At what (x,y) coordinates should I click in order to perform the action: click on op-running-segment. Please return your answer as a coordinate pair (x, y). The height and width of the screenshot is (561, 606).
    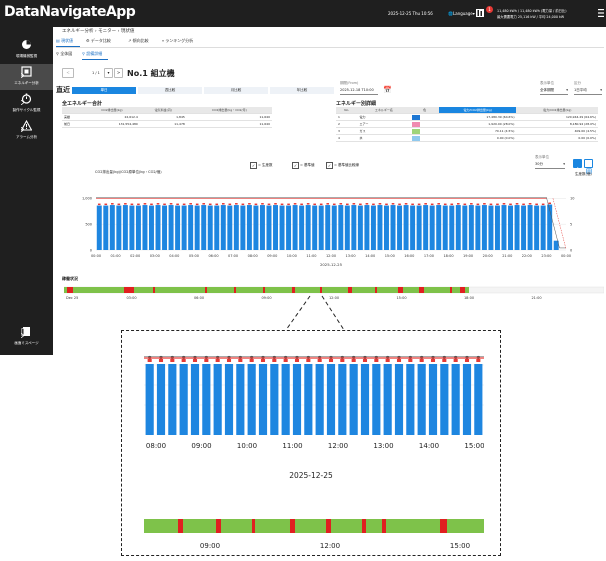
    Looking at the image, I should click on (314, 526).